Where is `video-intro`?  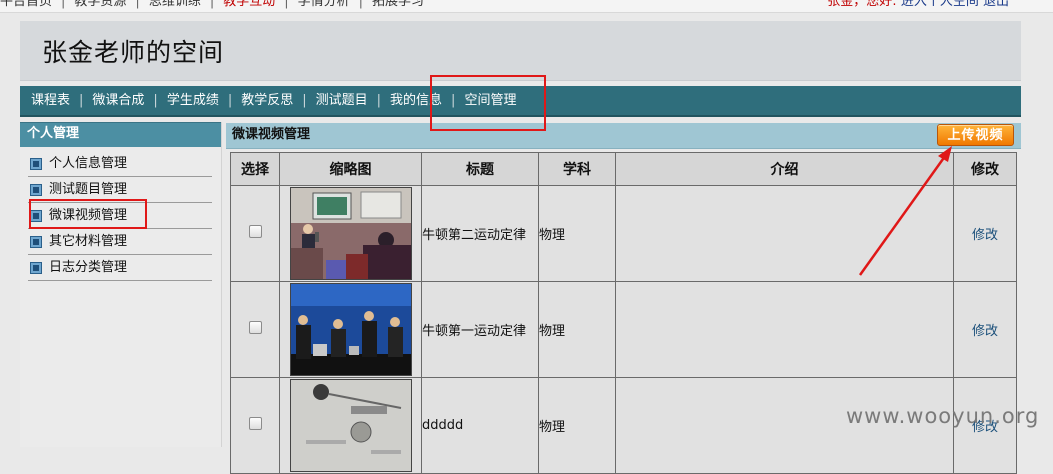
video-intro is located at coordinates (784, 329).